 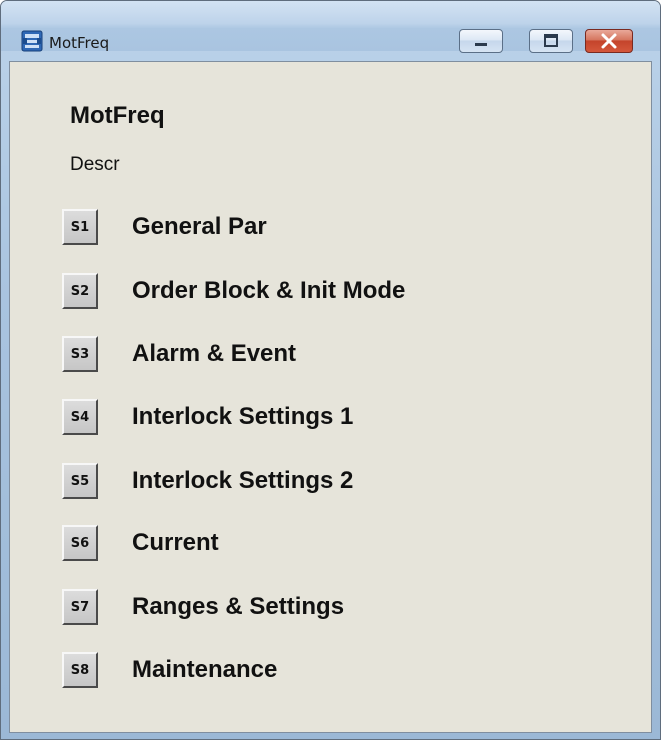 I want to click on minimize-icon, so click(x=481, y=44).